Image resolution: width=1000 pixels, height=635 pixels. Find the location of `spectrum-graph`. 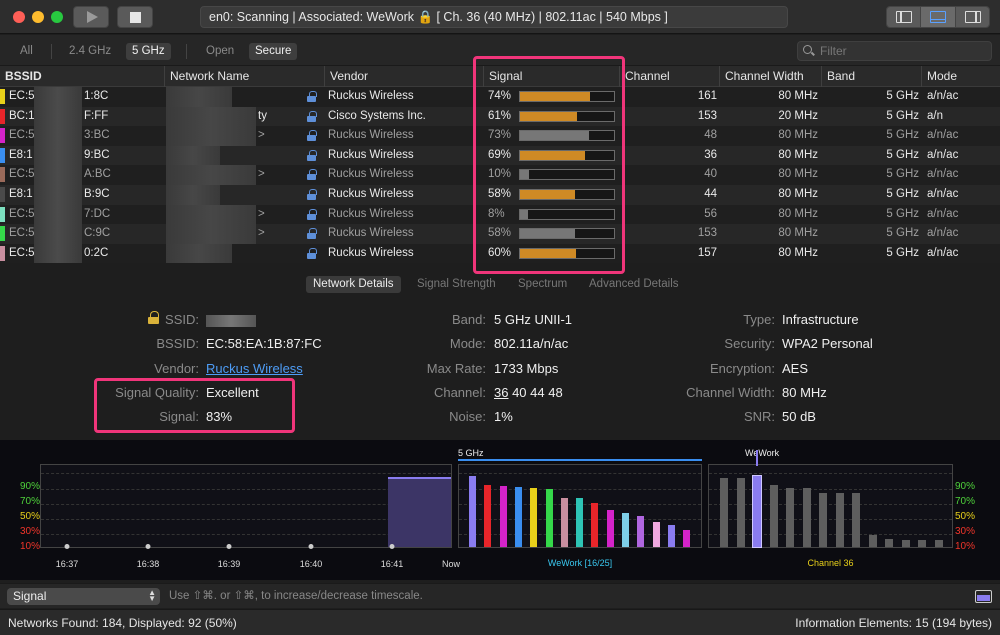

spectrum-graph is located at coordinates (580, 506).